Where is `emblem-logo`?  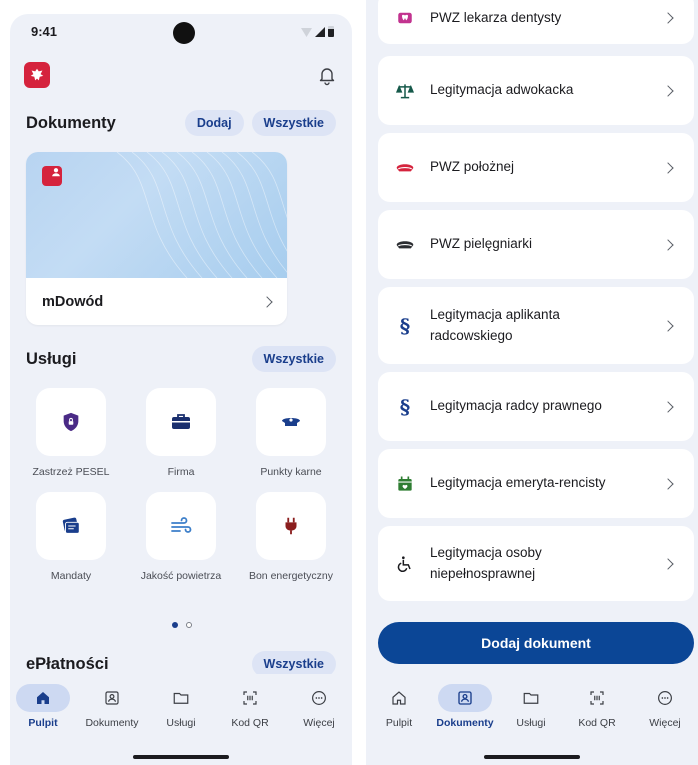 emblem-logo is located at coordinates (37, 75).